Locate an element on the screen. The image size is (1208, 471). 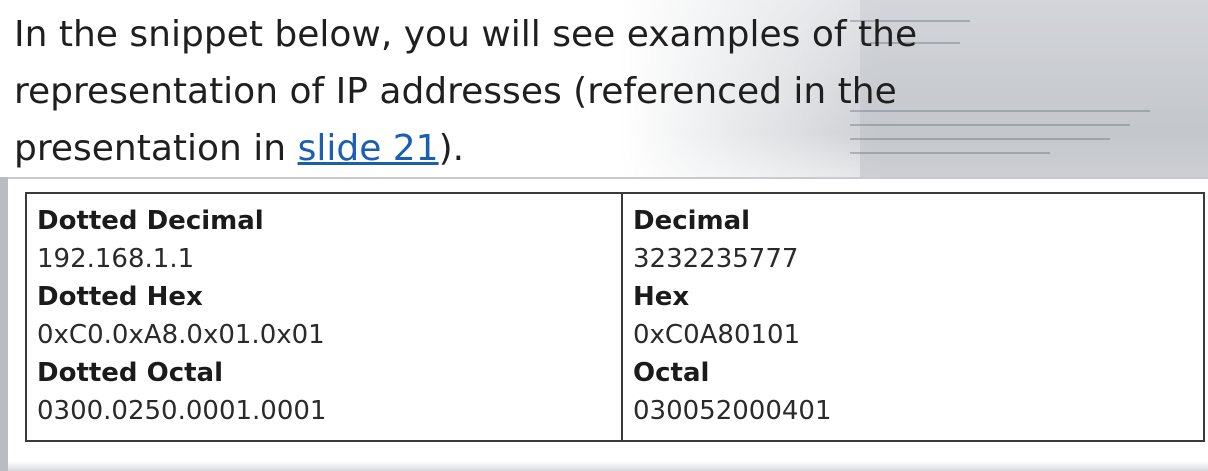
intro-text-end: ). is located at coordinates (451, 148).